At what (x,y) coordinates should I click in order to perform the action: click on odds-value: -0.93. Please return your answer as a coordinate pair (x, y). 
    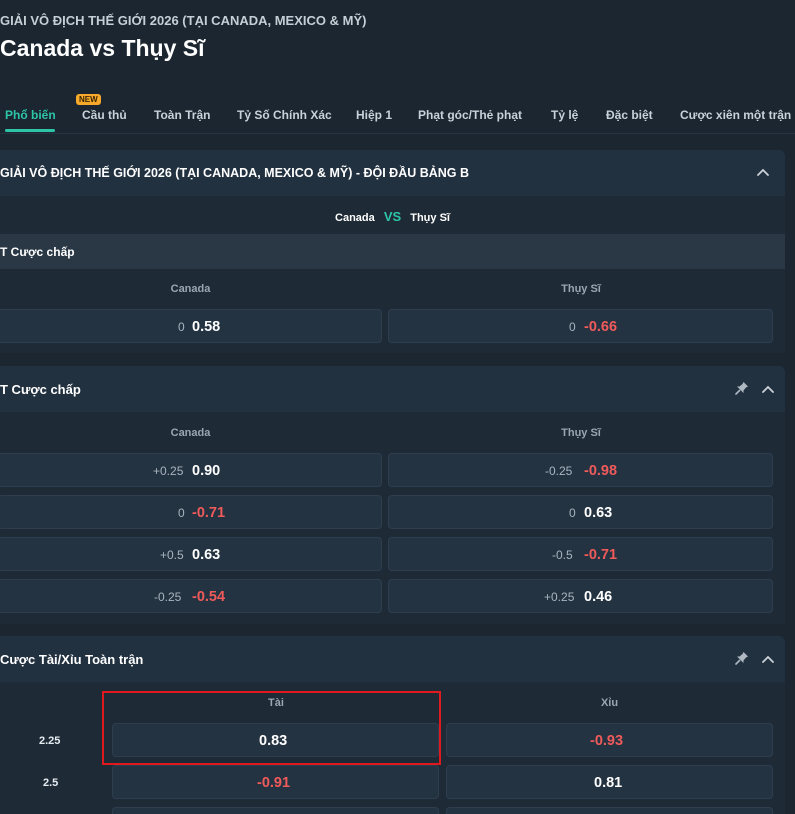
    Looking at the image, I should click on (607, 741).